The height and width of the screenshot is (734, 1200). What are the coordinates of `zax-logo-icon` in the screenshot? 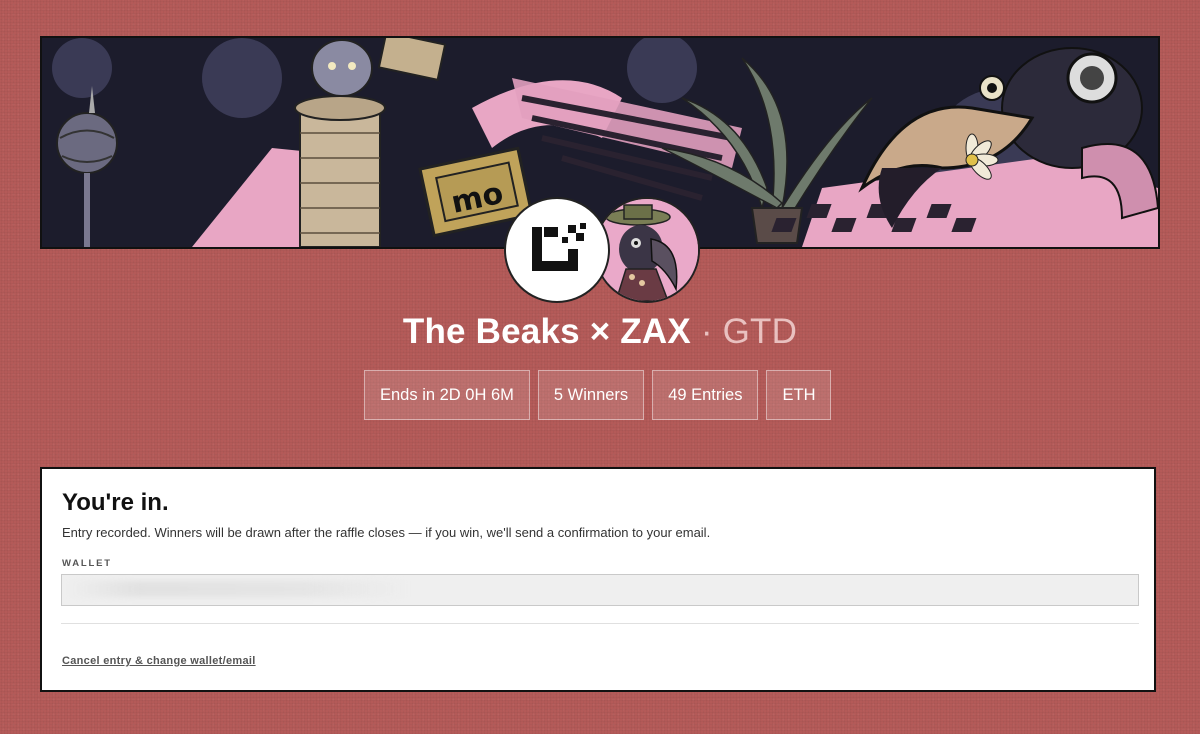 It's located at (559, 247).